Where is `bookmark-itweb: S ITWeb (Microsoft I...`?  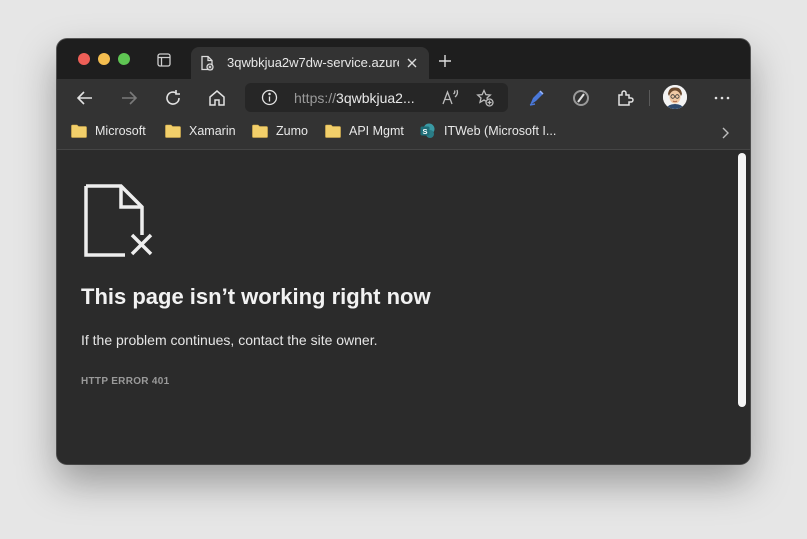 bookmark-itweb: S ITWeb (Microsoft I... is located at coordinates (495, 132).